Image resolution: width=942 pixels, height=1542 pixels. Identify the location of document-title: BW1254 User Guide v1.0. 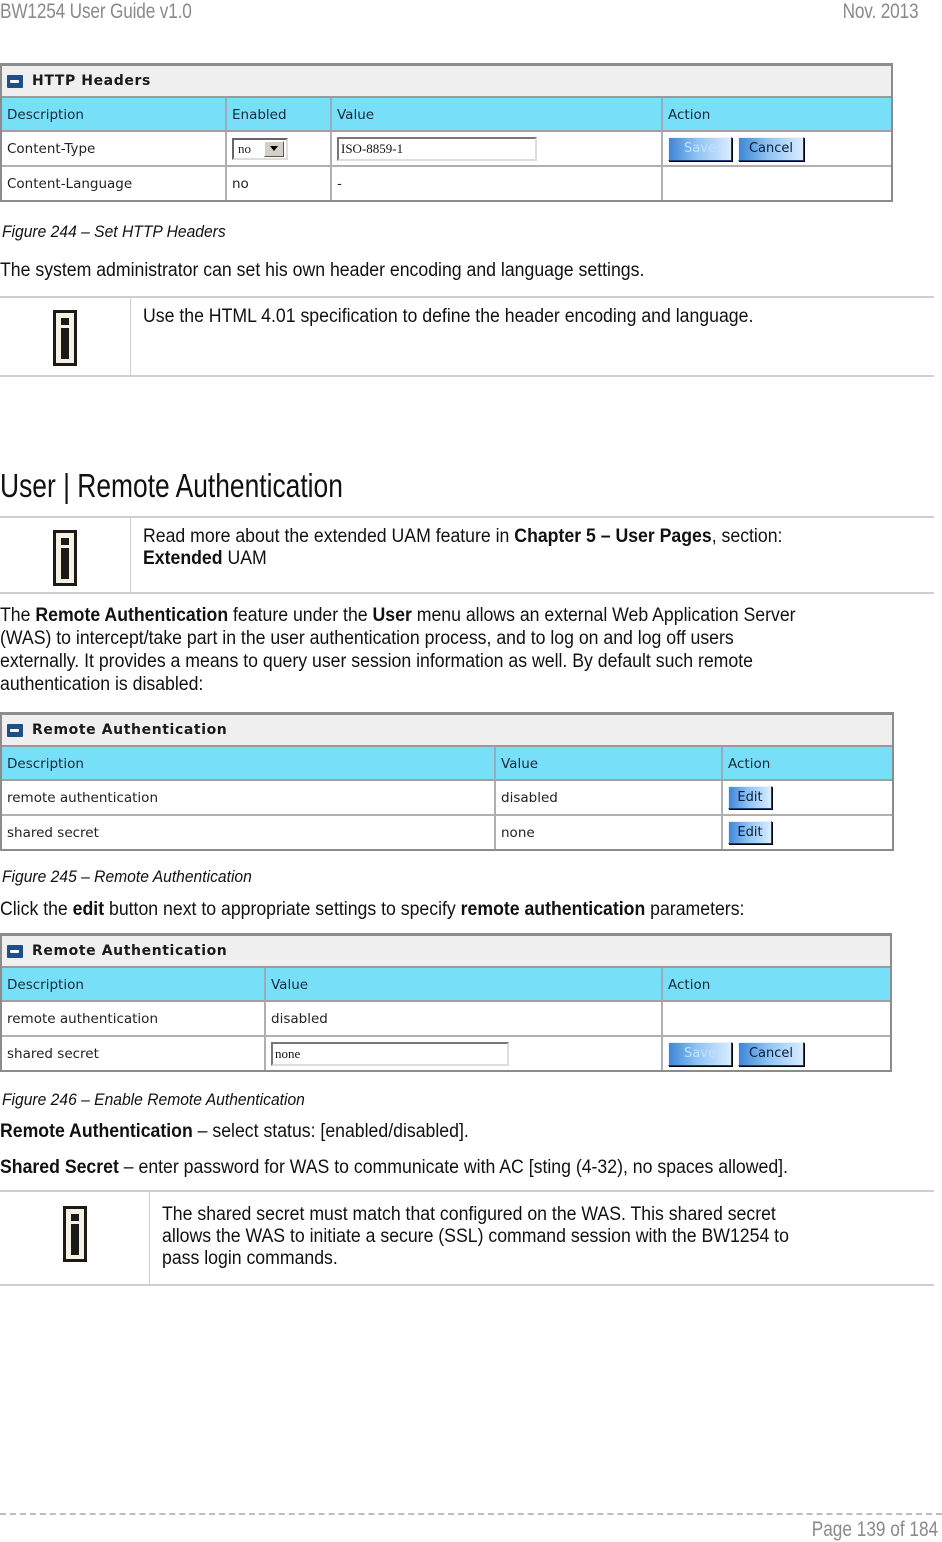
(96, 11).